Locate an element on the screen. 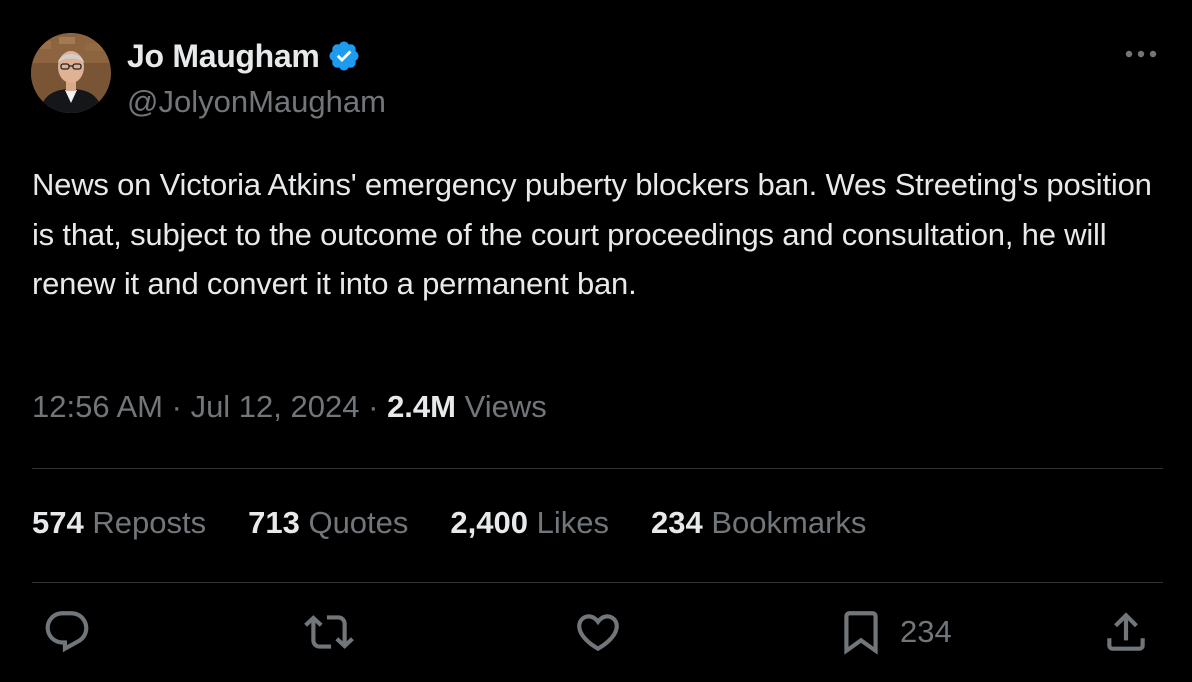 This screenshot has height=682, width=1192. stat-number: 713 is located at coordinates (274, 522).